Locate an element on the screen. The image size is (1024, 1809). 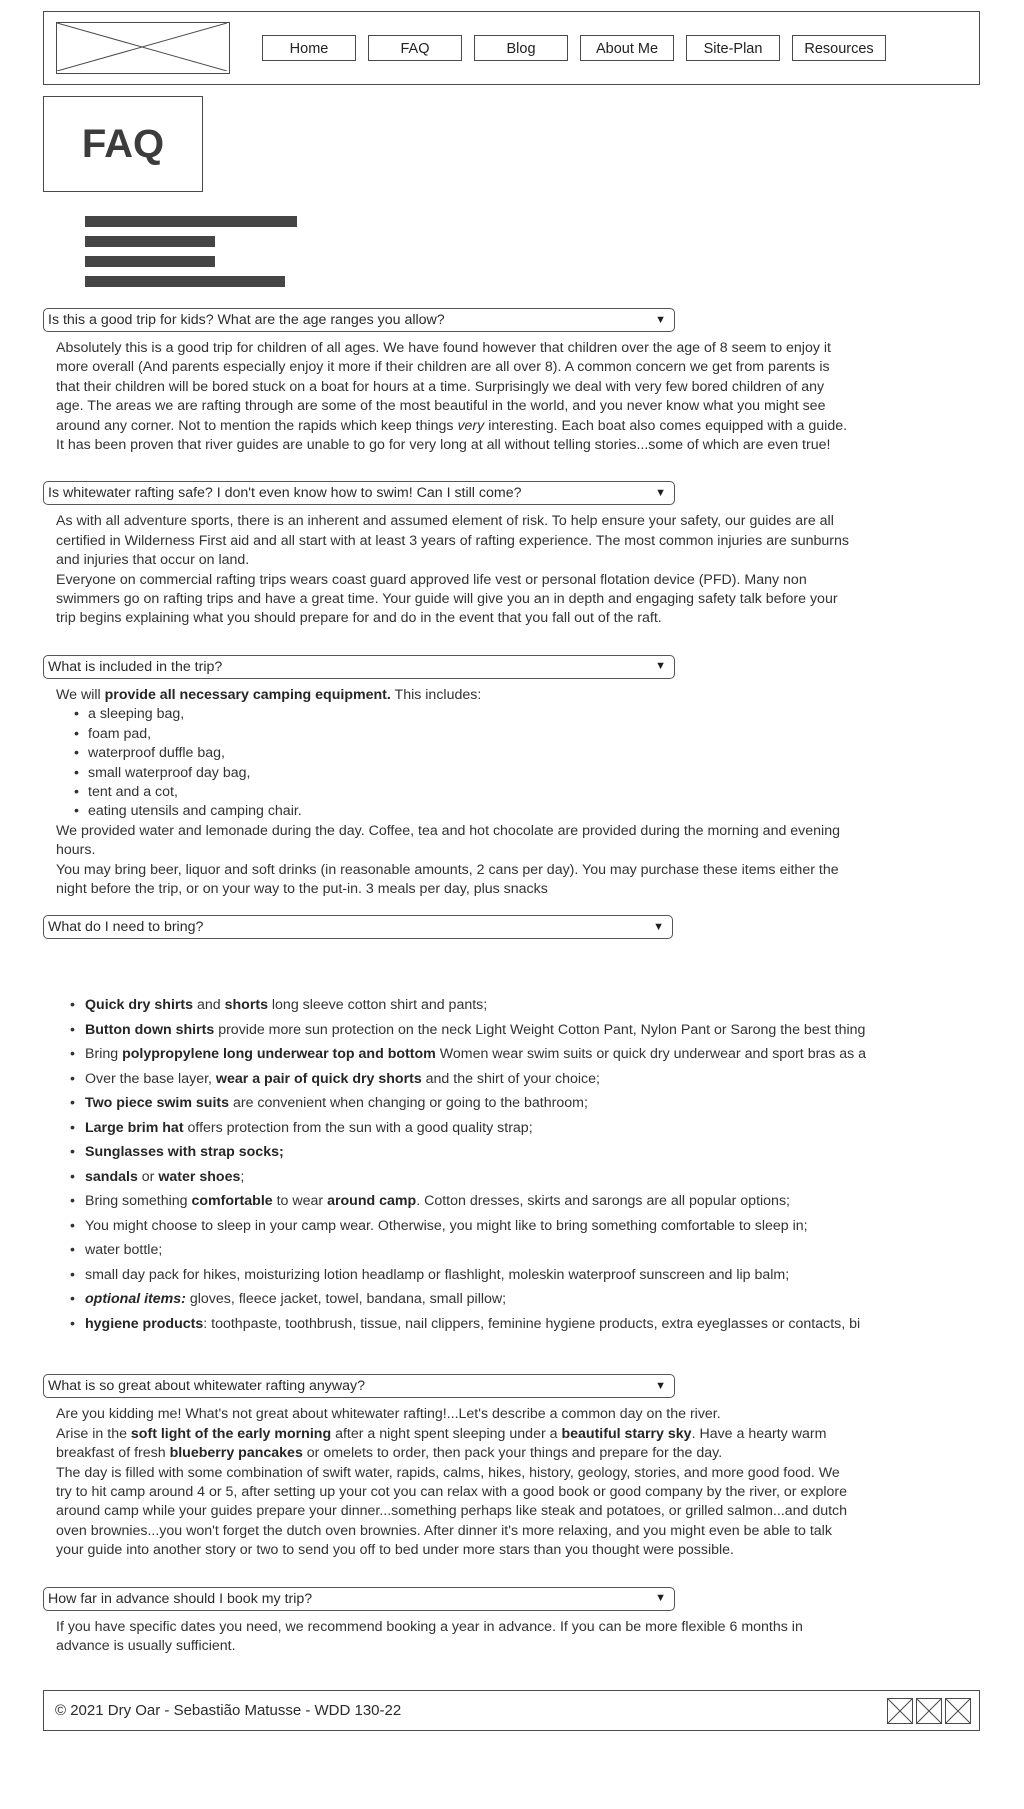
list-item: tent and a cot, is located at coordinates (549, 792).